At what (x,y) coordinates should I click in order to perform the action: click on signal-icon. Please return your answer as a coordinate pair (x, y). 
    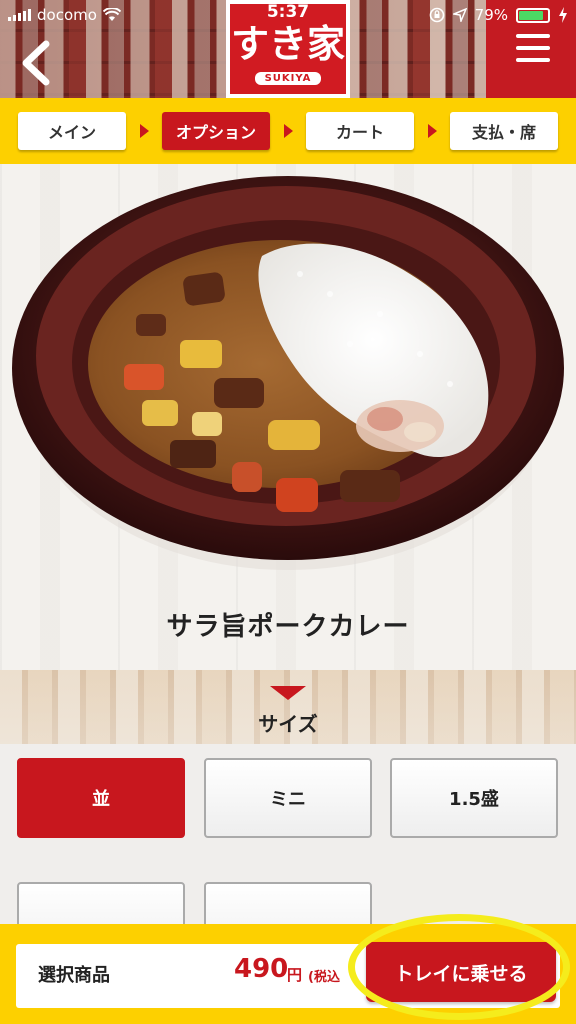
    Looking at the image, I should click on (19, 15).